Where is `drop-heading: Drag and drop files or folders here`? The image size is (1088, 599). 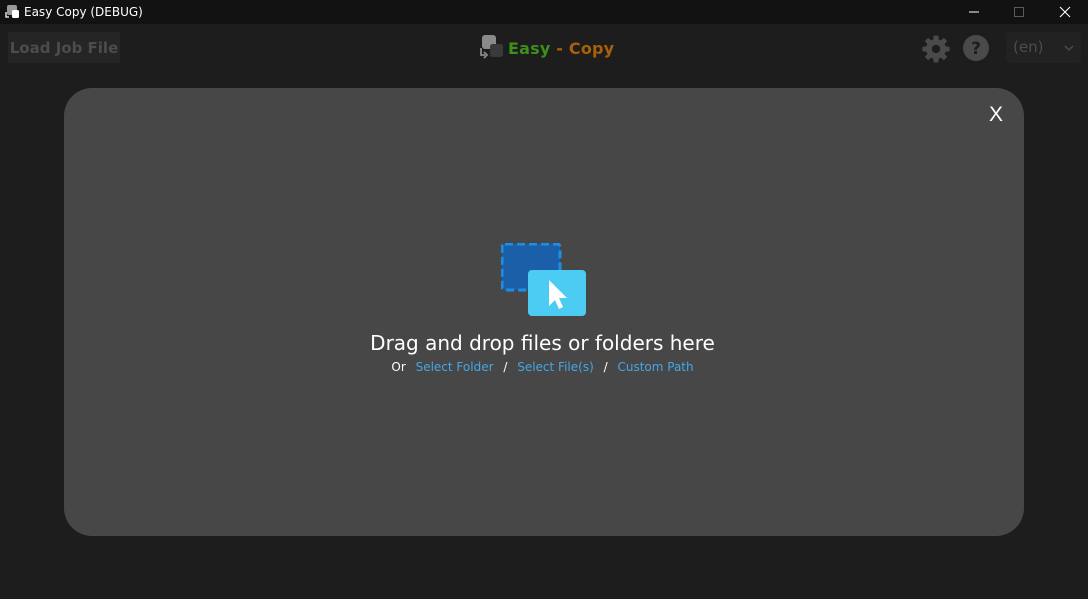
drop-heading: Drag and drop files or folders here is located at coordinates (542, 343).